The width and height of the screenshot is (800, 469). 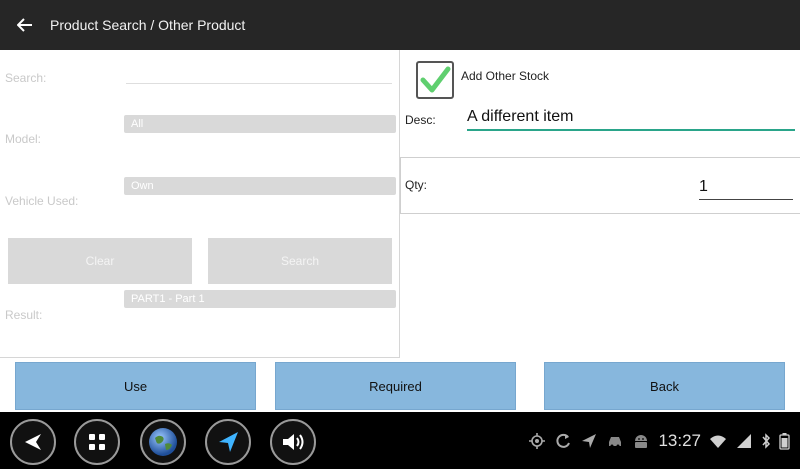 I want to click on sync-icon, so click(x=563, y=440).